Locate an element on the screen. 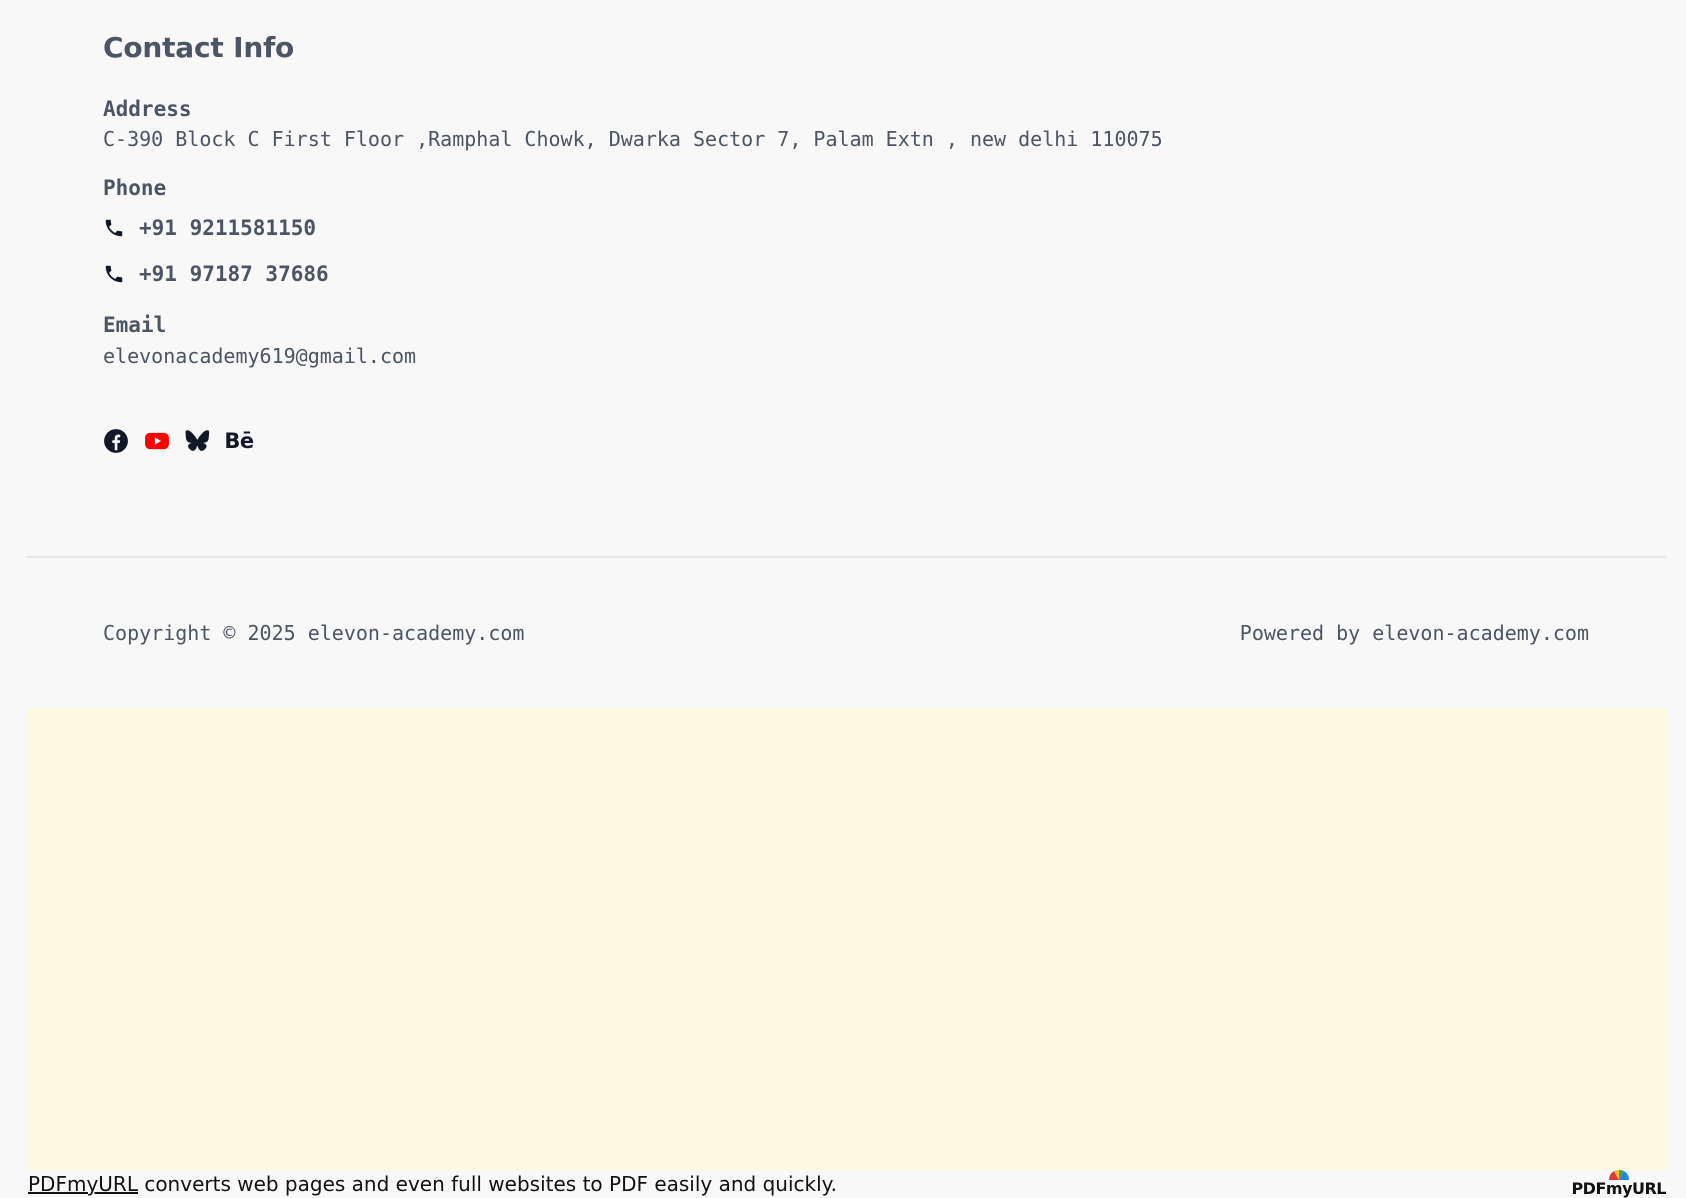 The width and height of the screenshot is (1686, 1198). pdfmyurl-logo: PDFmyURL is located at coordinates (1618, 1183).